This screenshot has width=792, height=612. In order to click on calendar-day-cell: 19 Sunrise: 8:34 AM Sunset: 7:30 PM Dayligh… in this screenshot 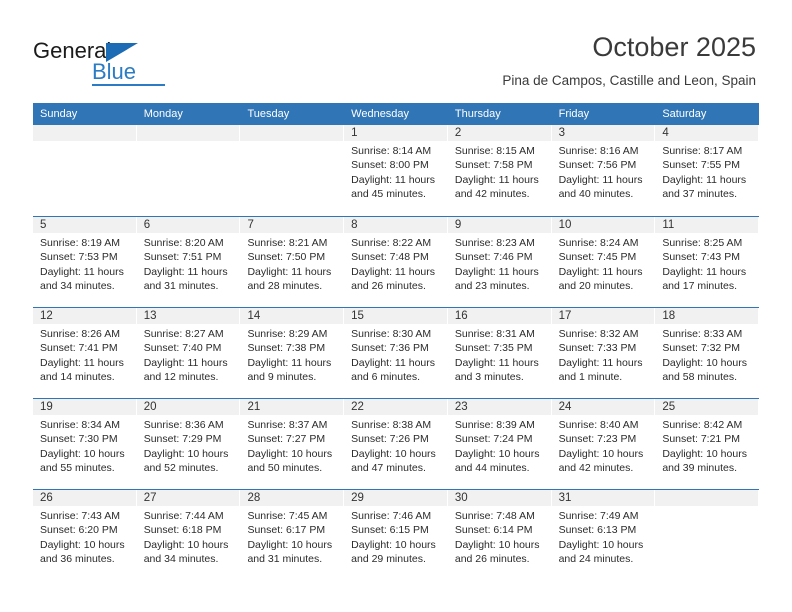, I will do `click(85, 444)`.